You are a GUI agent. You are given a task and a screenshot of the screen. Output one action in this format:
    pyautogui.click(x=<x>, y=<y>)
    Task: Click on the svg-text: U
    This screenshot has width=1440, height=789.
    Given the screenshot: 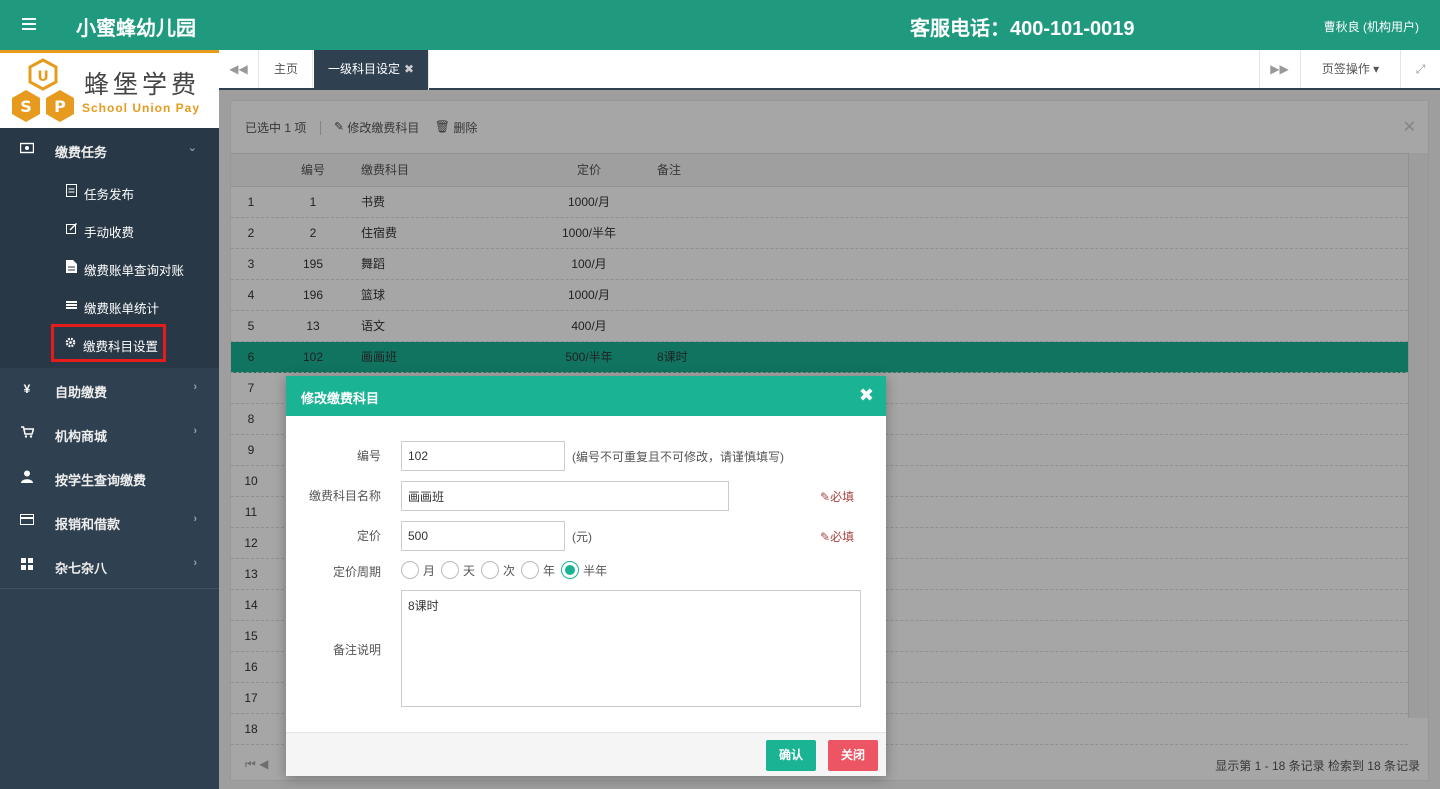 What is the action you would take?
    pyautogui.click(x=42, y=77)
    